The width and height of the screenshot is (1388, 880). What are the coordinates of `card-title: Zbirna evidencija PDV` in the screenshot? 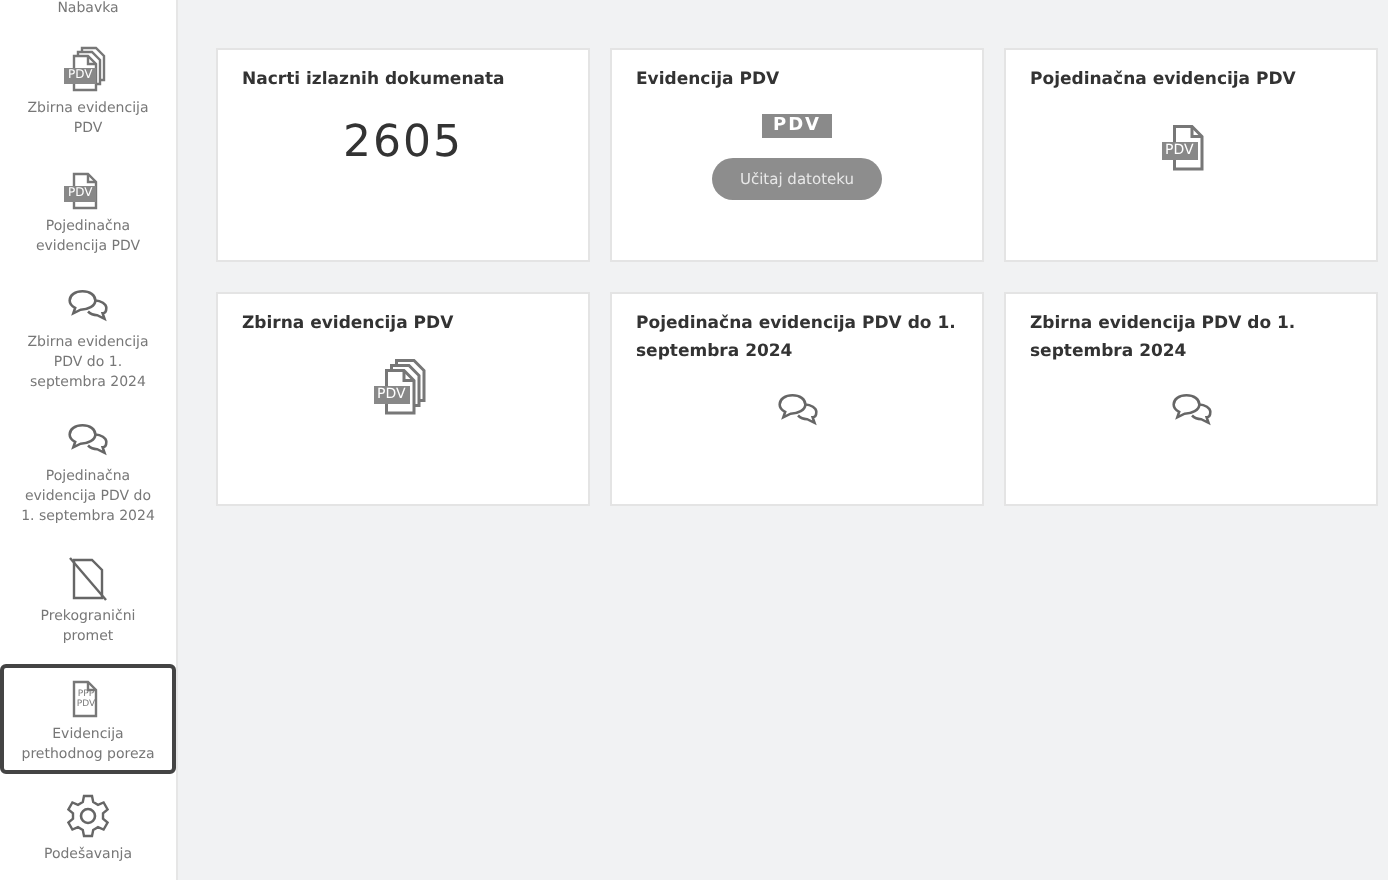 It's located at (349, 325).